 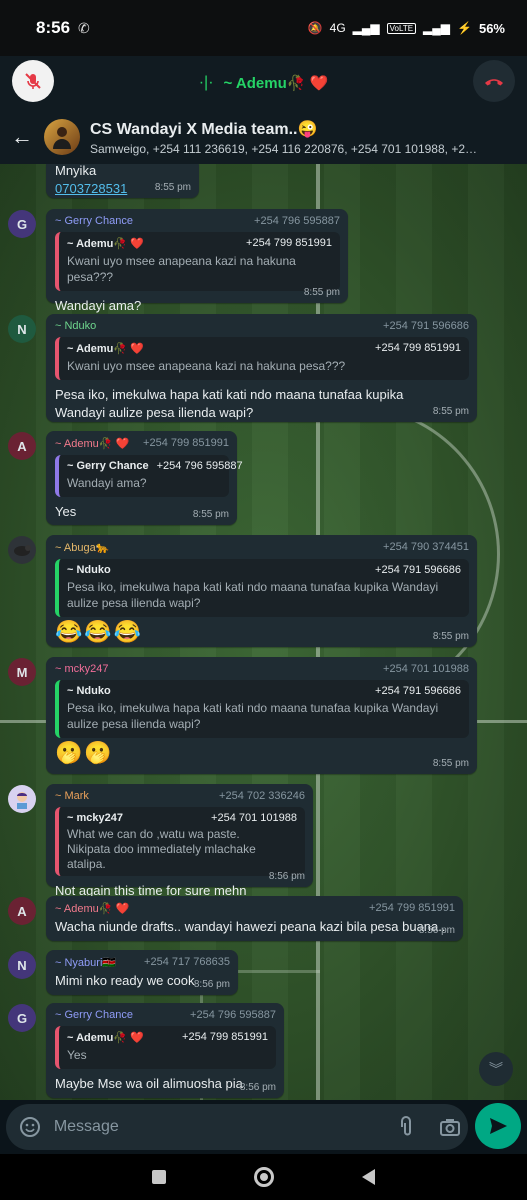 I want to click on signal-icon: ▂▄▆, so click(x=366, y=28).